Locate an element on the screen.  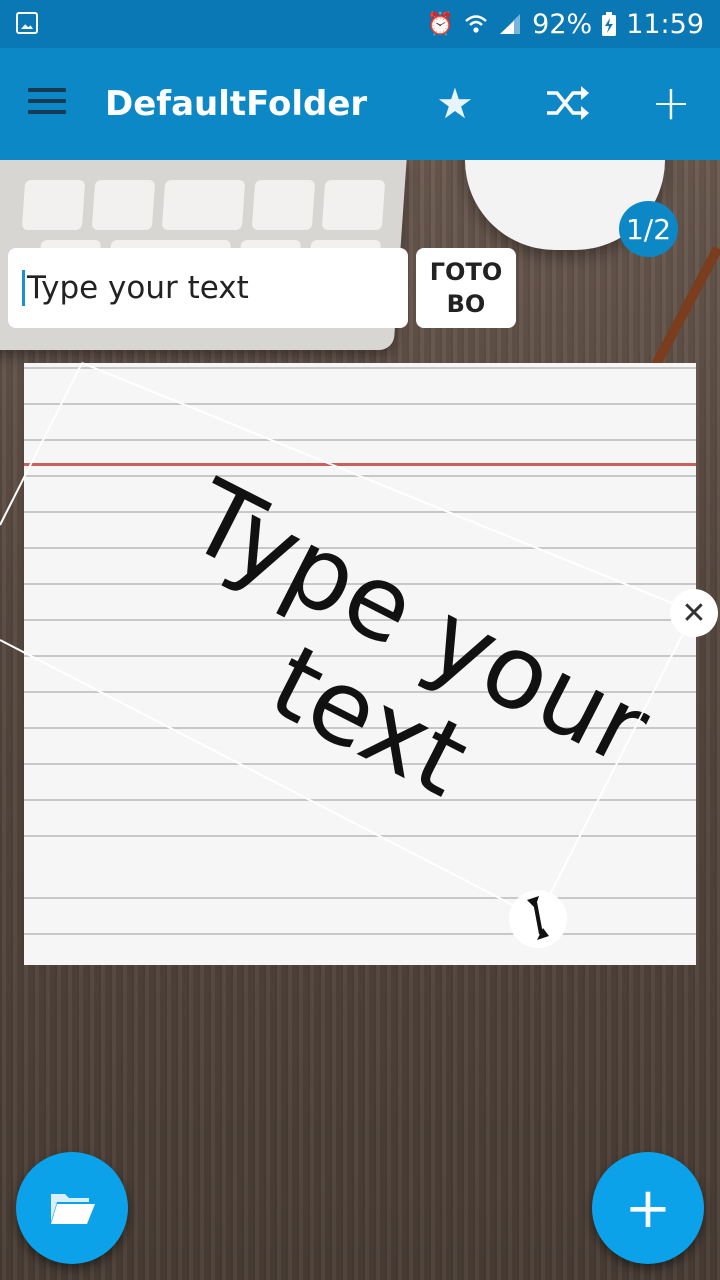
menu-icon is located at coordinates (47, 103).